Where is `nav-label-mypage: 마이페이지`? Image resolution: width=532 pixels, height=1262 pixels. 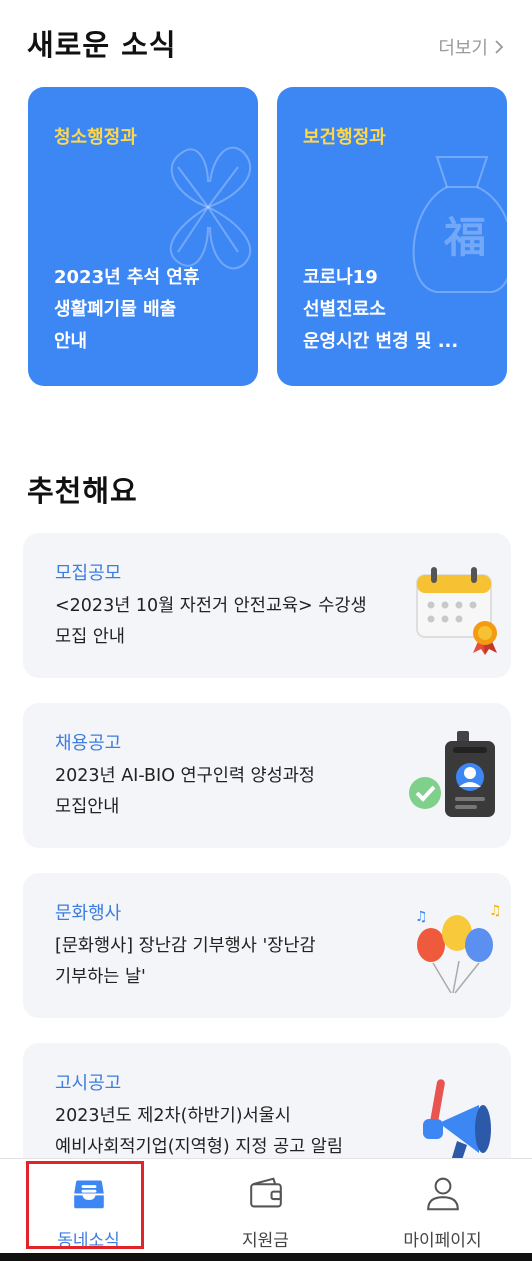
nav-label-mypage: 마이페이지 is located at coordinates (442, 1241).